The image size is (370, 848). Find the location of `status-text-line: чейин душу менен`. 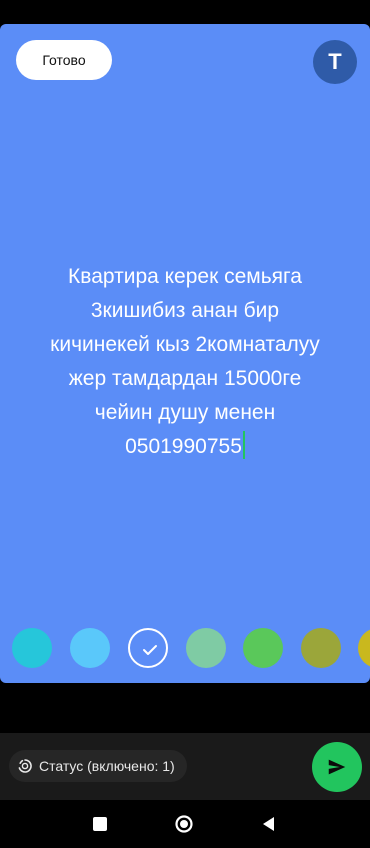

status-text-line: чейин душу менен is located at coordinates (185, 412).